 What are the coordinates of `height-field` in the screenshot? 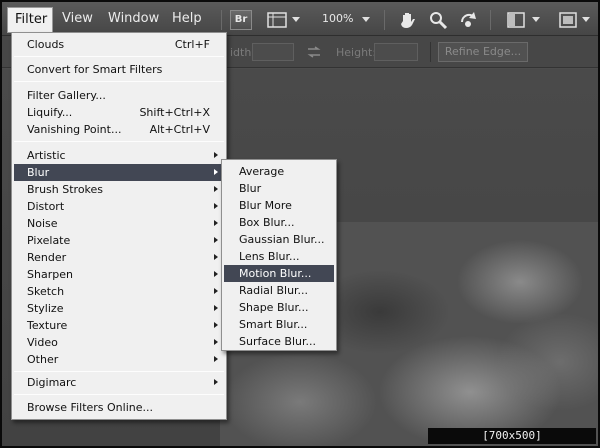 It's located at (396, 52).